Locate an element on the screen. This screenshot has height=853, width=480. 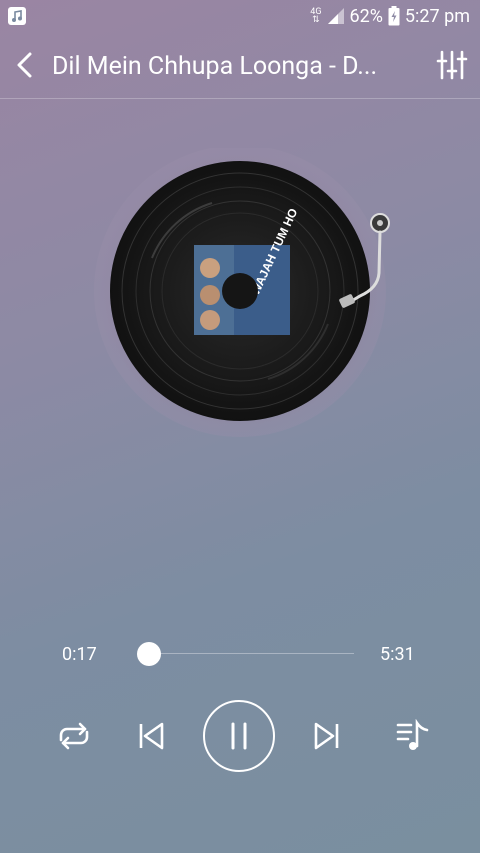
equalizer-button is located at coordinates (452, 65).